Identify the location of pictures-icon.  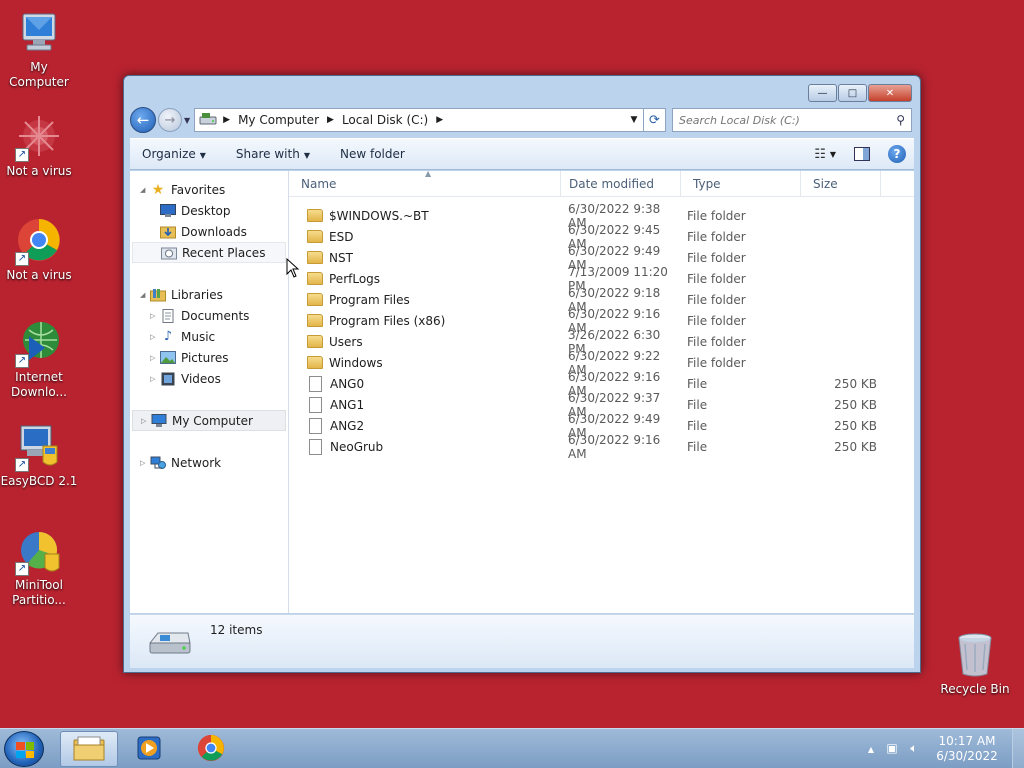
(168, 358).